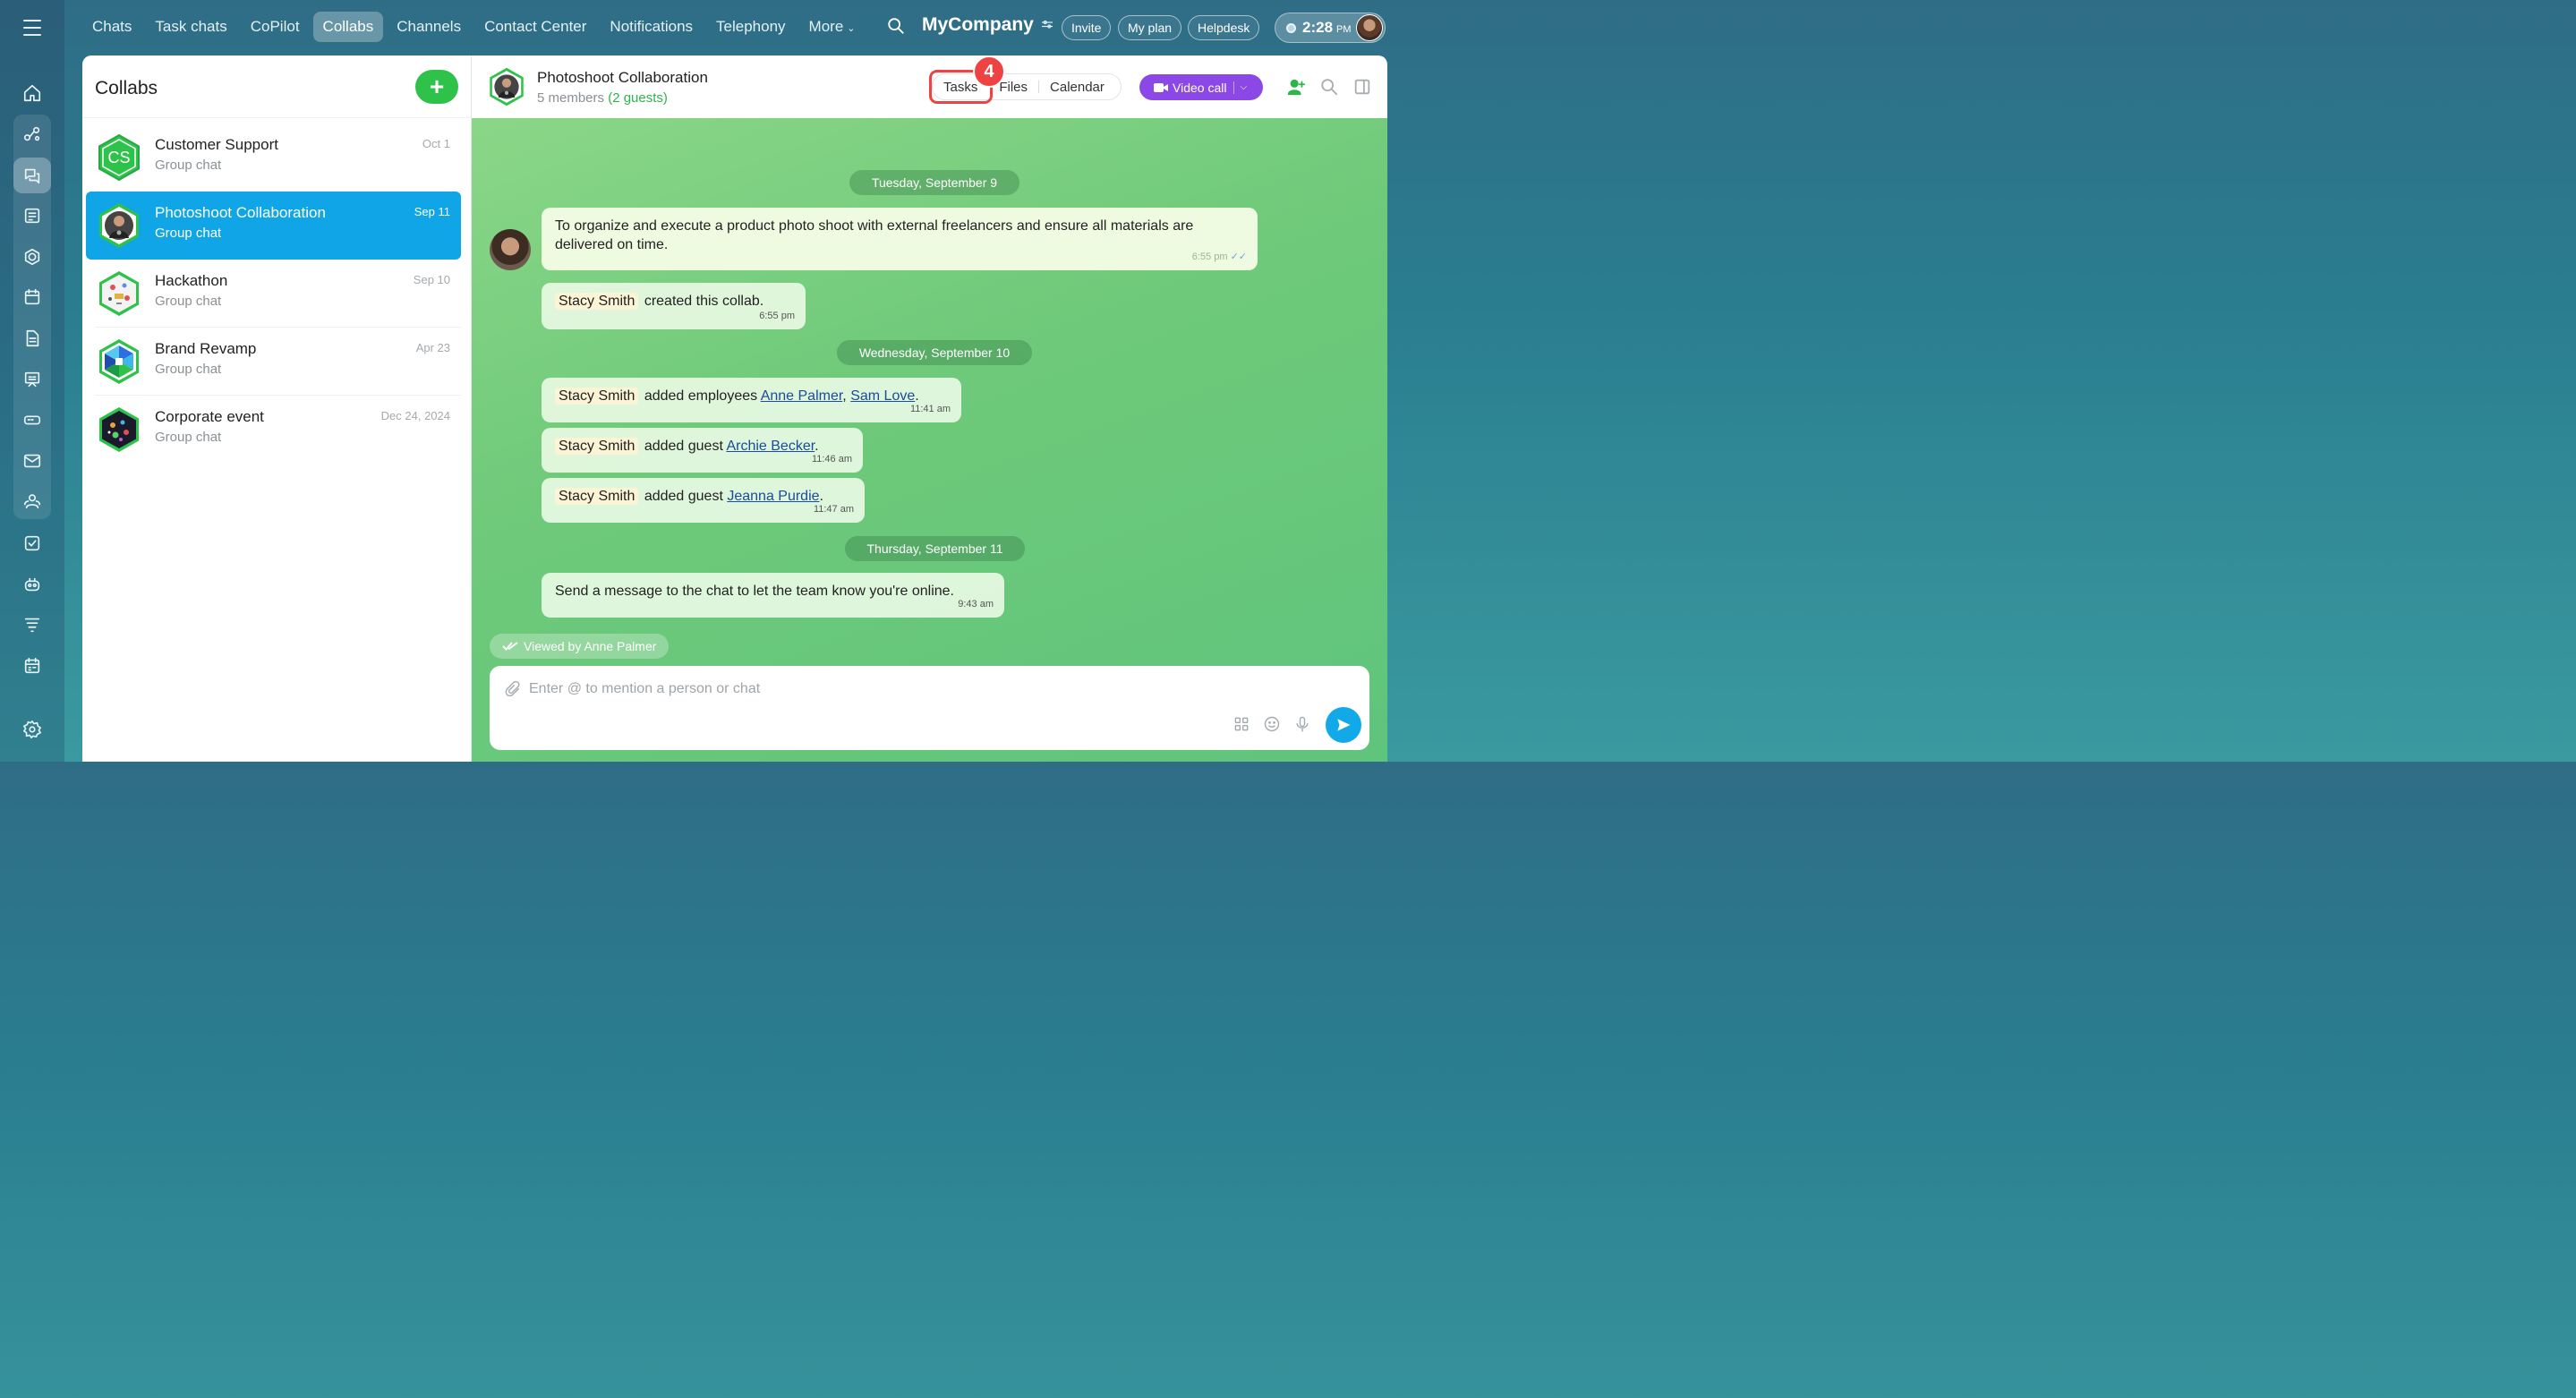  Describe the element at coordinates (1344, 29) in the screenshot. I see `clock-ampm: PM` at that location.